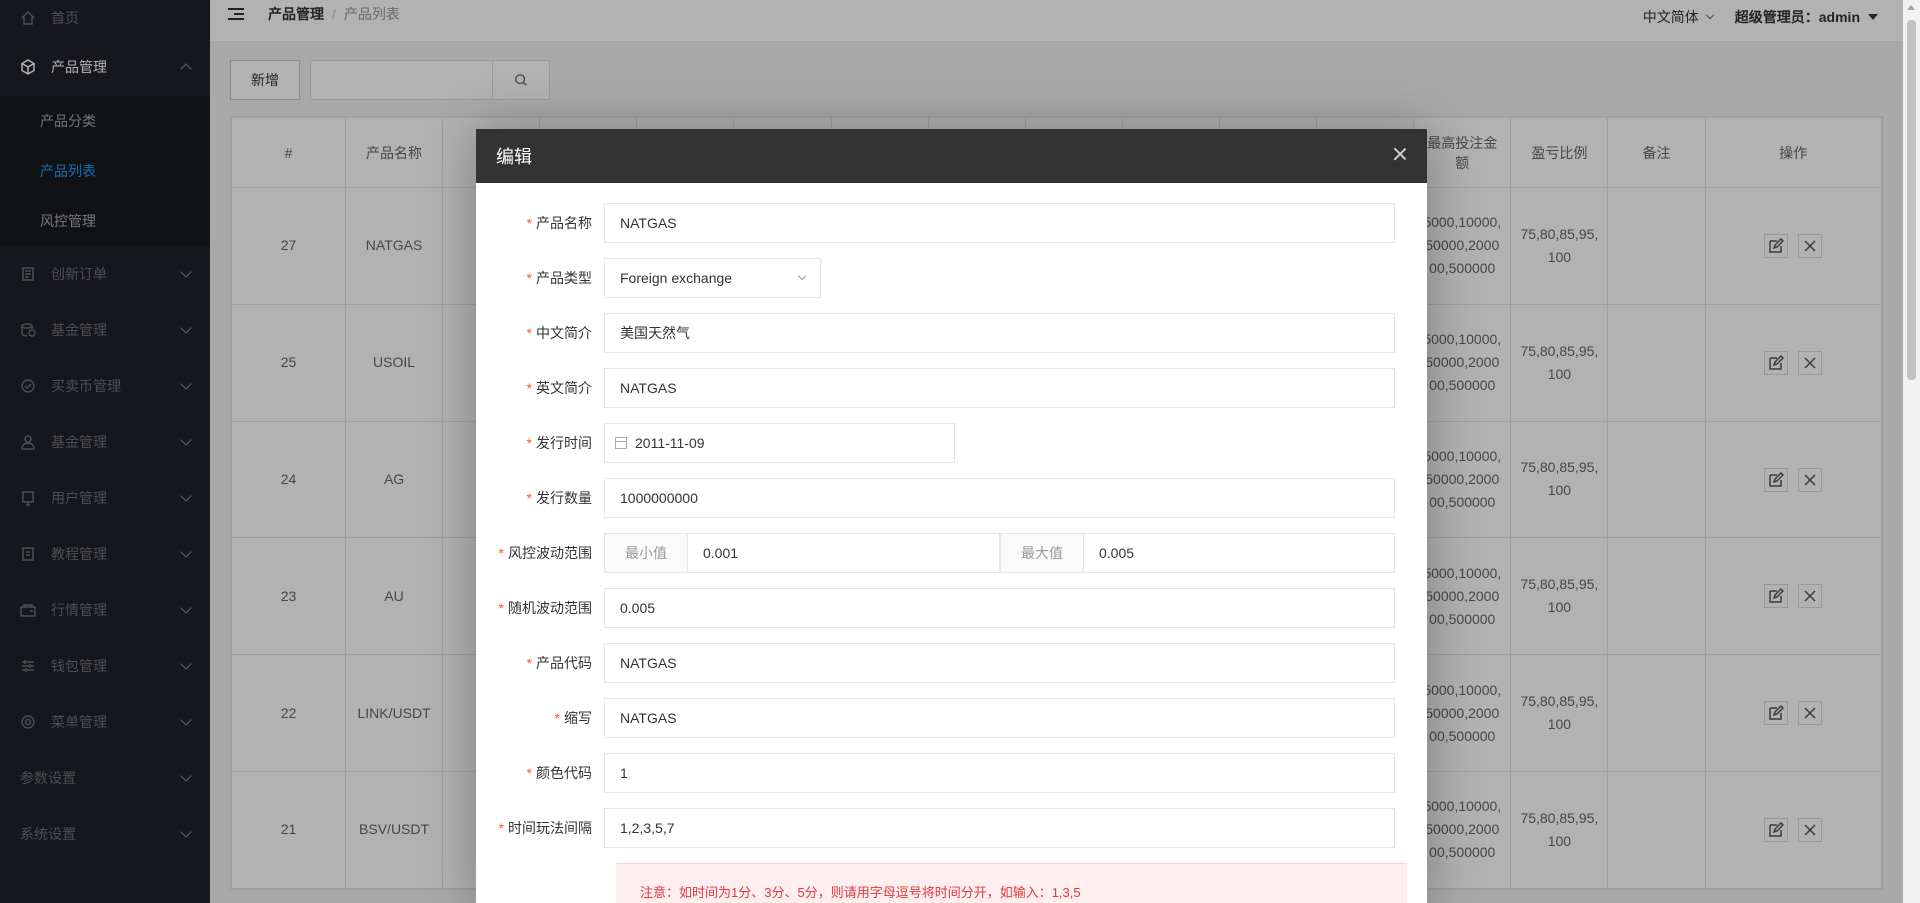 The height and width of the screenshot is (903, 1920). I want to click on field-label: * 产品名称, so click(540, 223).